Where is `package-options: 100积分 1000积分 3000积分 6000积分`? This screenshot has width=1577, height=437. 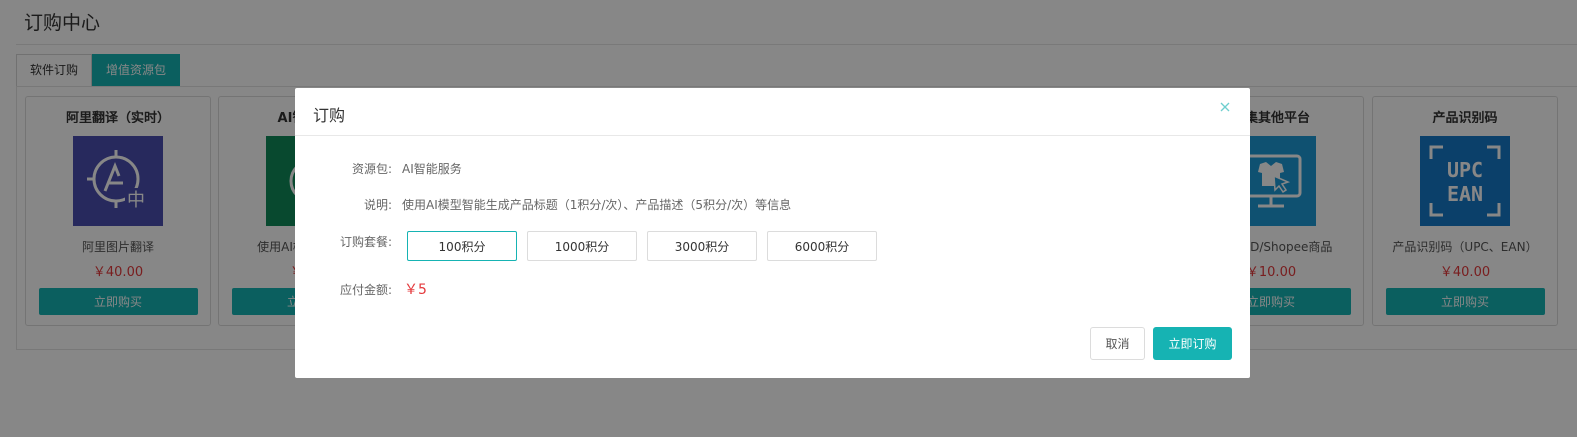 package-options: 100积分 1000积分 3000积分 6000积分 is located at coordinates (642, 246).